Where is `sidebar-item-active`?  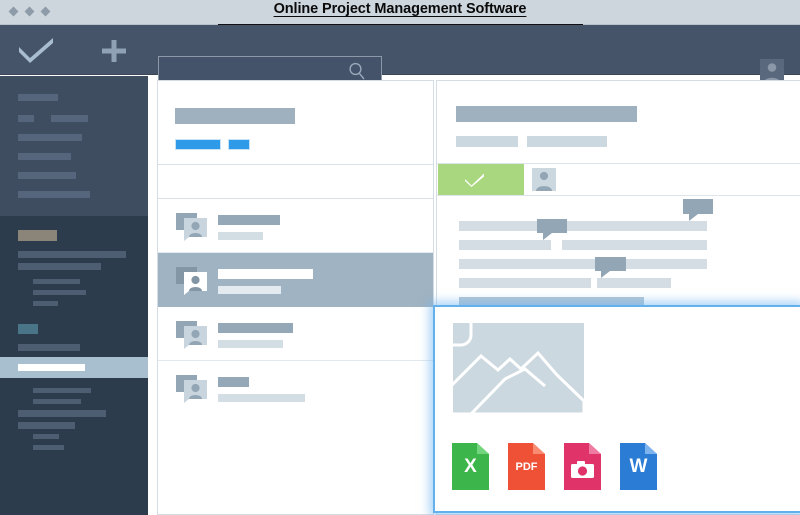 sidebar-item-active is located at coordinates (74, 367).